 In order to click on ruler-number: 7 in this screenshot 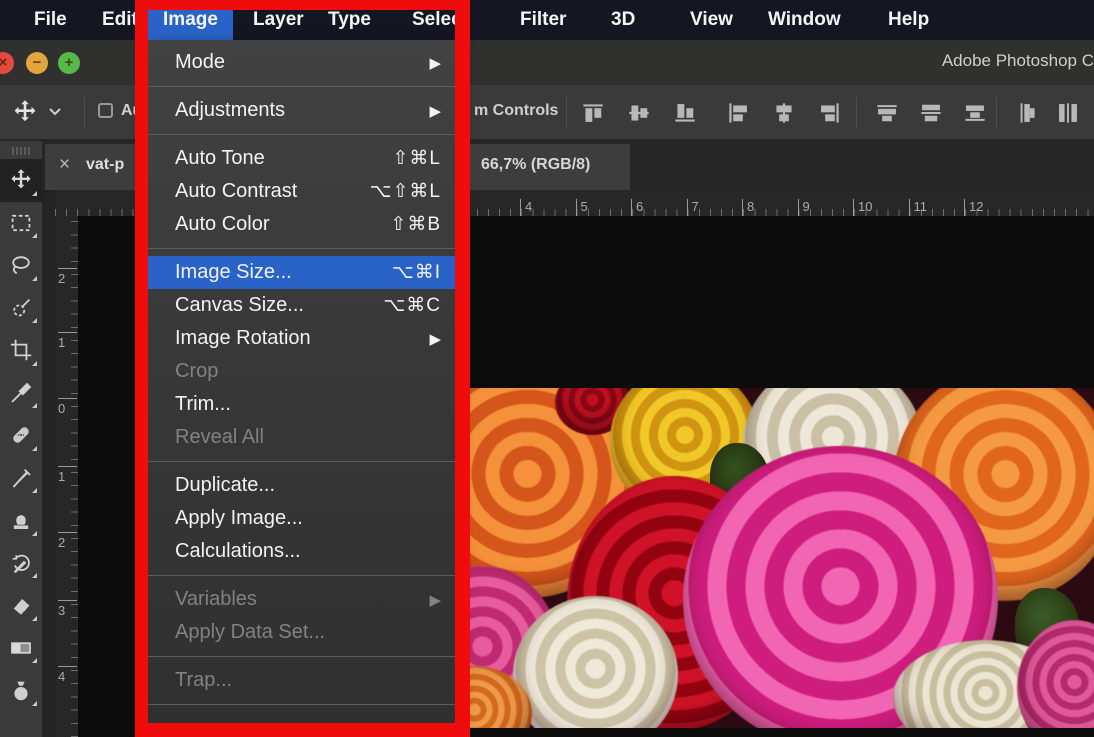, I will do `click(692, 207)`.